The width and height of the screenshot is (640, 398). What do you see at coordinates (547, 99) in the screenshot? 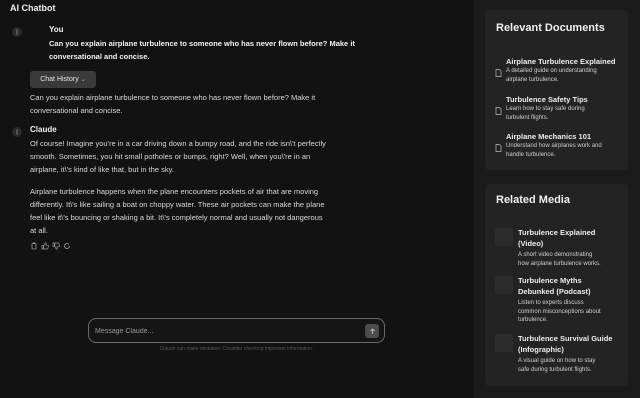
I see `document-title: Turbulence Safety Tips` at bounding box center [547, 99].